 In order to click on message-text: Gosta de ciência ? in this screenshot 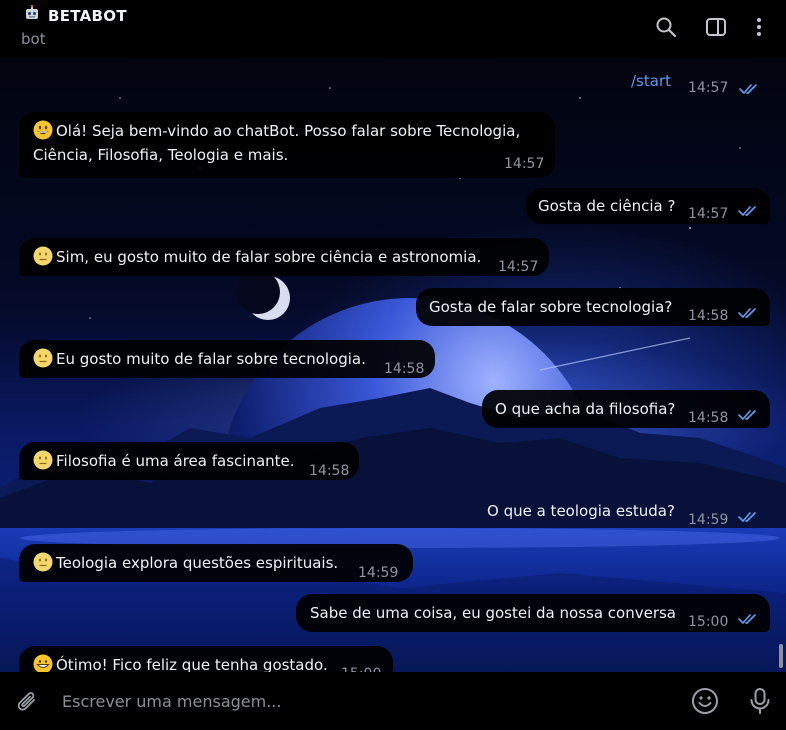, I will do `click(607, 206)`.